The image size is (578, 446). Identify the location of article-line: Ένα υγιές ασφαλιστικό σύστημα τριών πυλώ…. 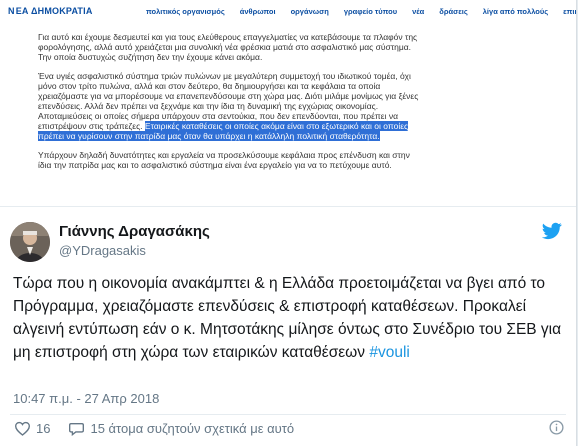
(273, 76).